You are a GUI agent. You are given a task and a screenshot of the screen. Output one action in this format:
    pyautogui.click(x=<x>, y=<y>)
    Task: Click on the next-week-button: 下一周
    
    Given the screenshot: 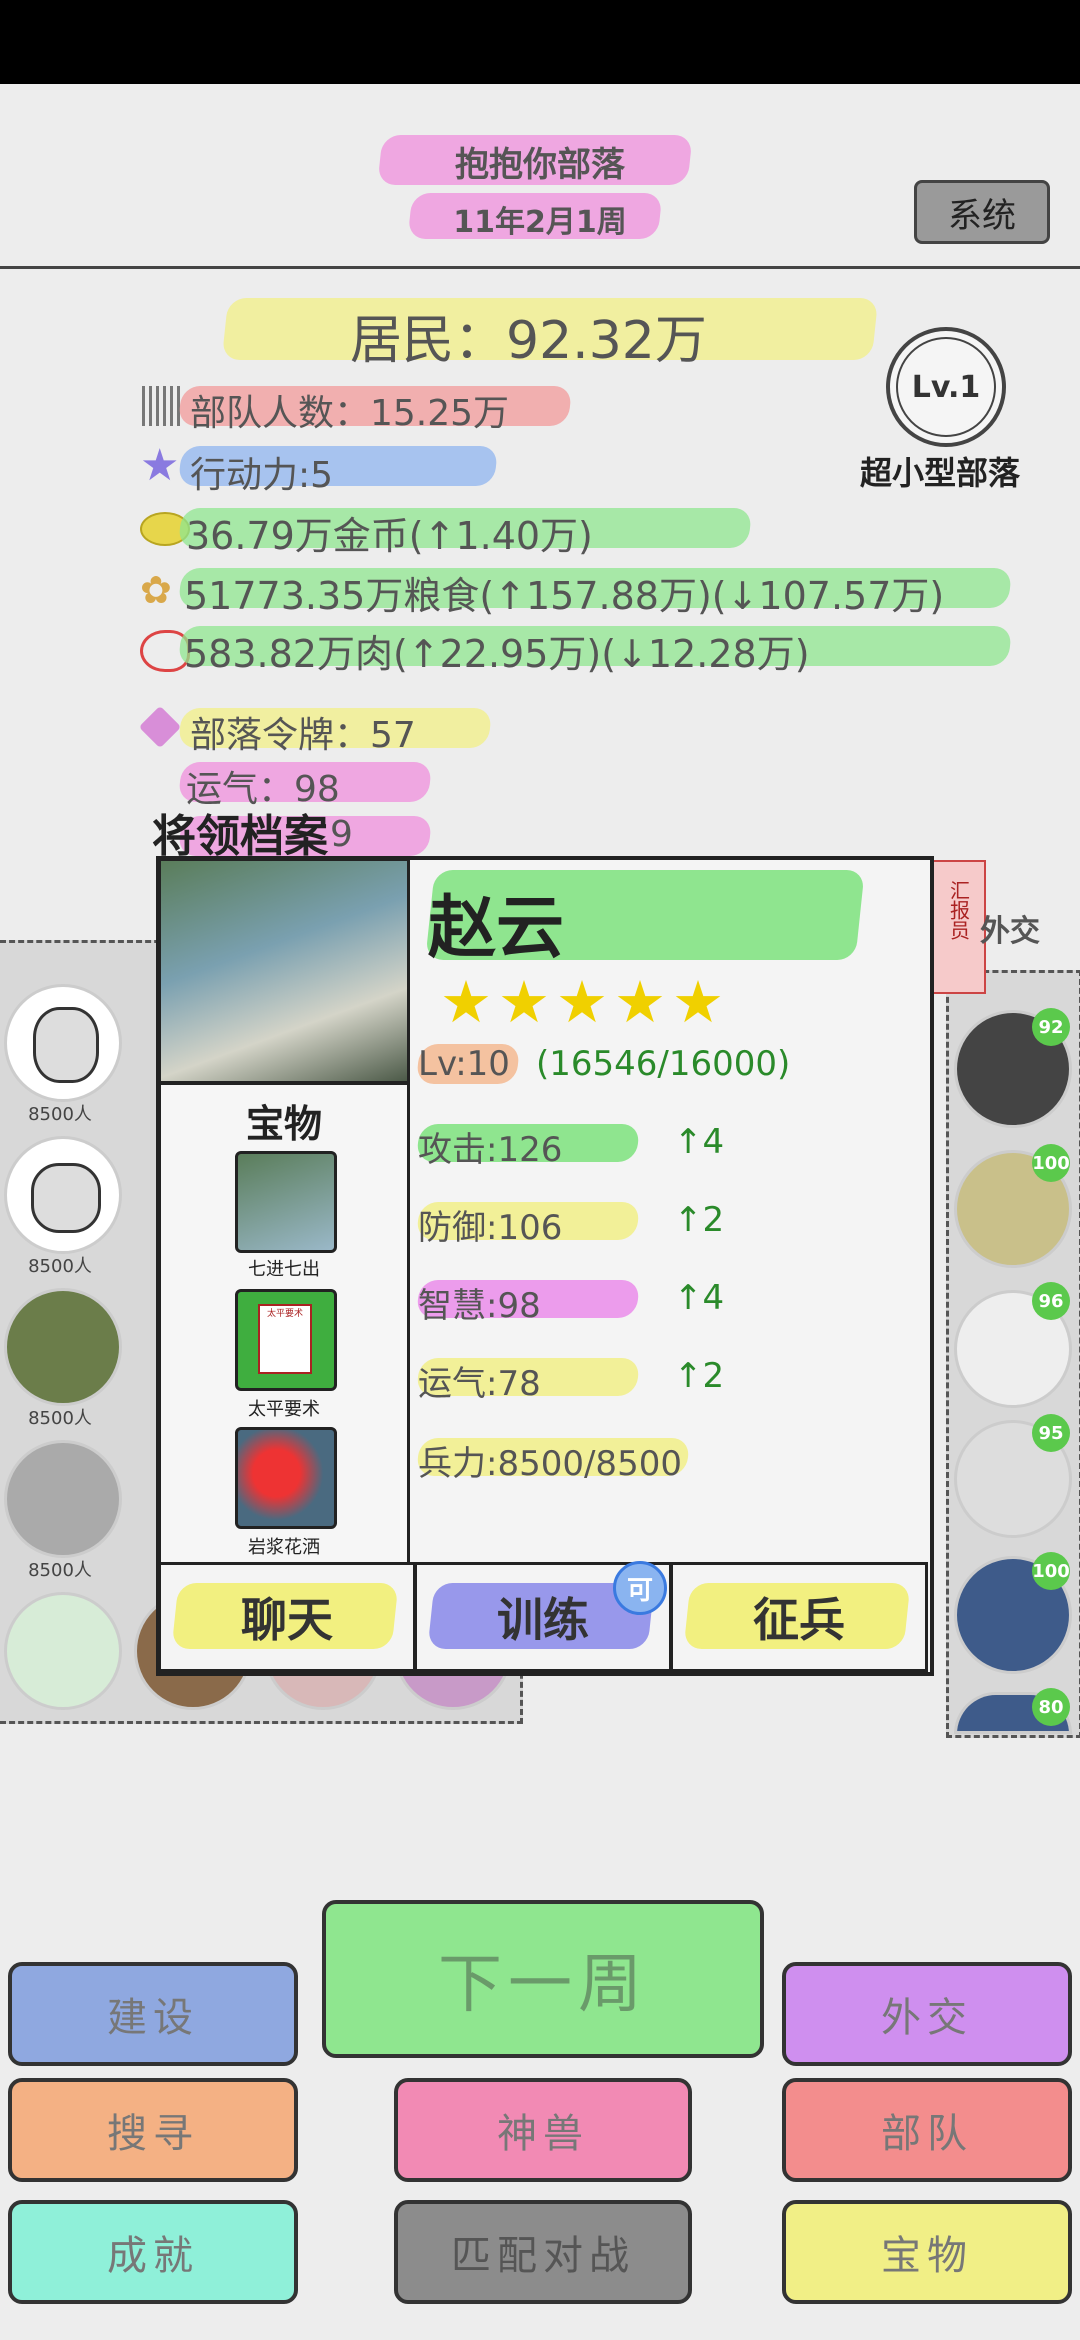 What is the action you would take?
    pyautogui.click(x=543, y=1979)
    